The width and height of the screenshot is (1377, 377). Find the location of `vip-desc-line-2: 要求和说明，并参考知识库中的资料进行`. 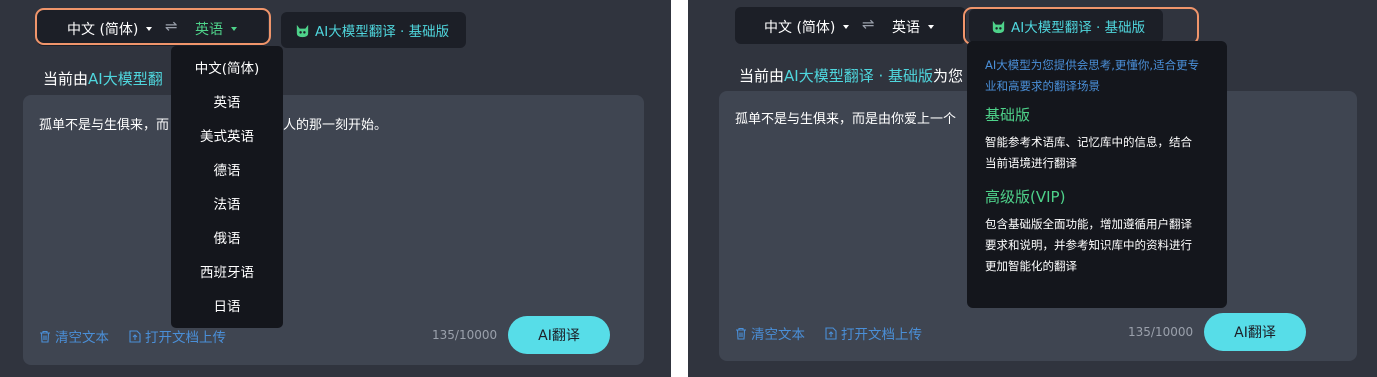

vip-desc-line-2: 要求和说明，并参考知识库中的资料进行 is located at coordinates (1088, 245).